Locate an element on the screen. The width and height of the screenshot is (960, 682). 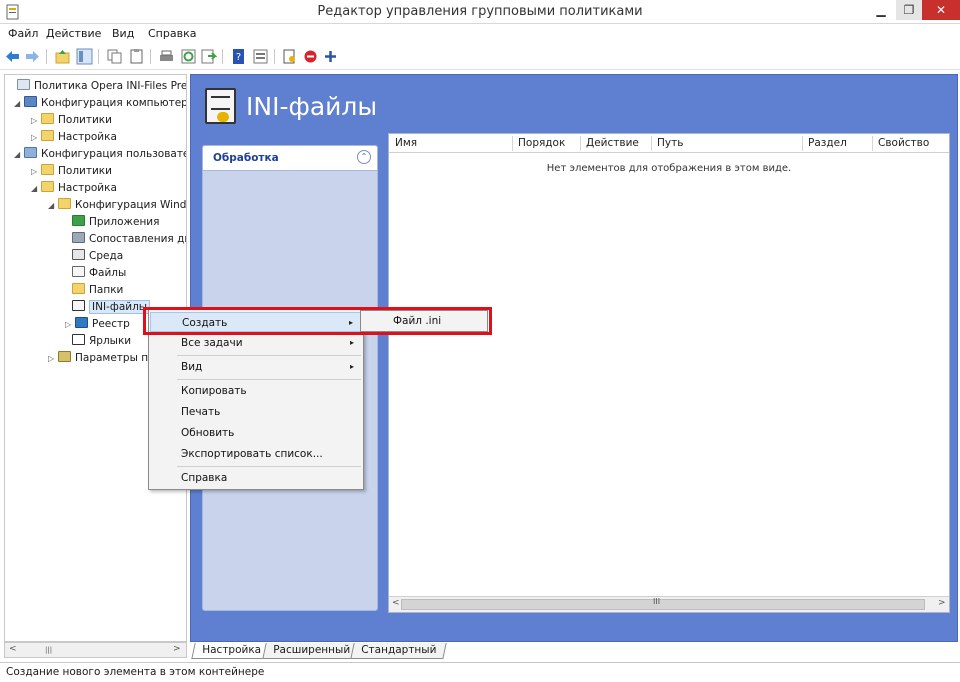
print-icon is located at coordinates (166, 56).